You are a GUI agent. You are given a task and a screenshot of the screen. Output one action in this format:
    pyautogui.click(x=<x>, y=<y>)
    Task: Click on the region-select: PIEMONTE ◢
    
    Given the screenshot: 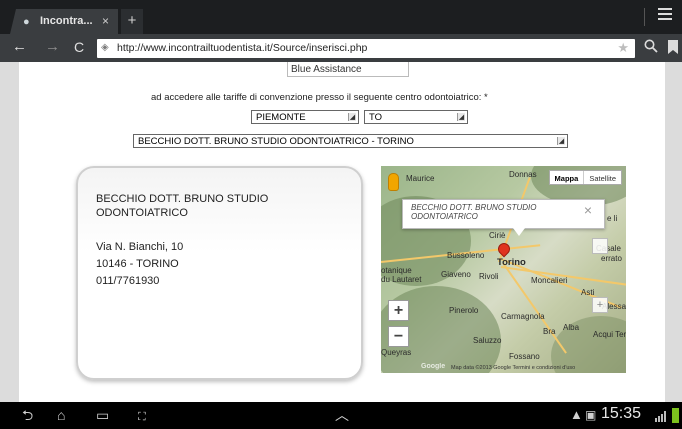 What is the action you would take?
    pyautogui.click(x=305, y=117)
    